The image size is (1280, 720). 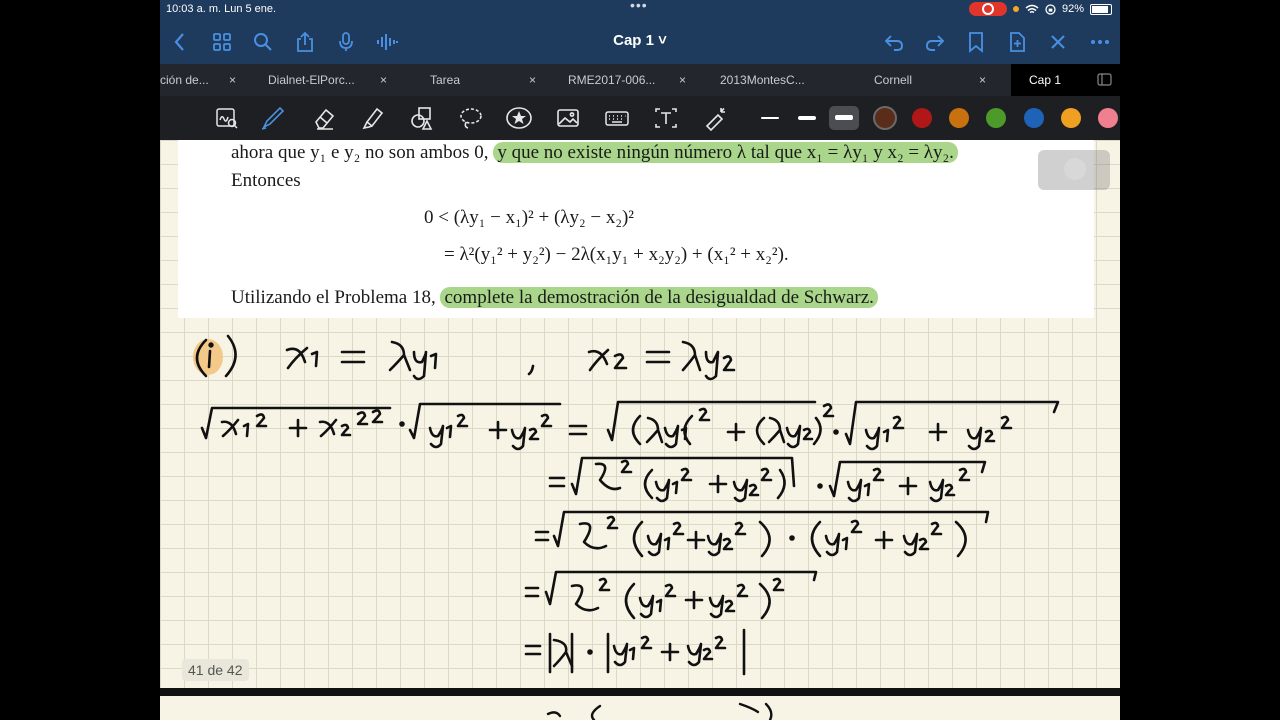 I want to click on drawing-toolbar, so click(x=640, y=118).